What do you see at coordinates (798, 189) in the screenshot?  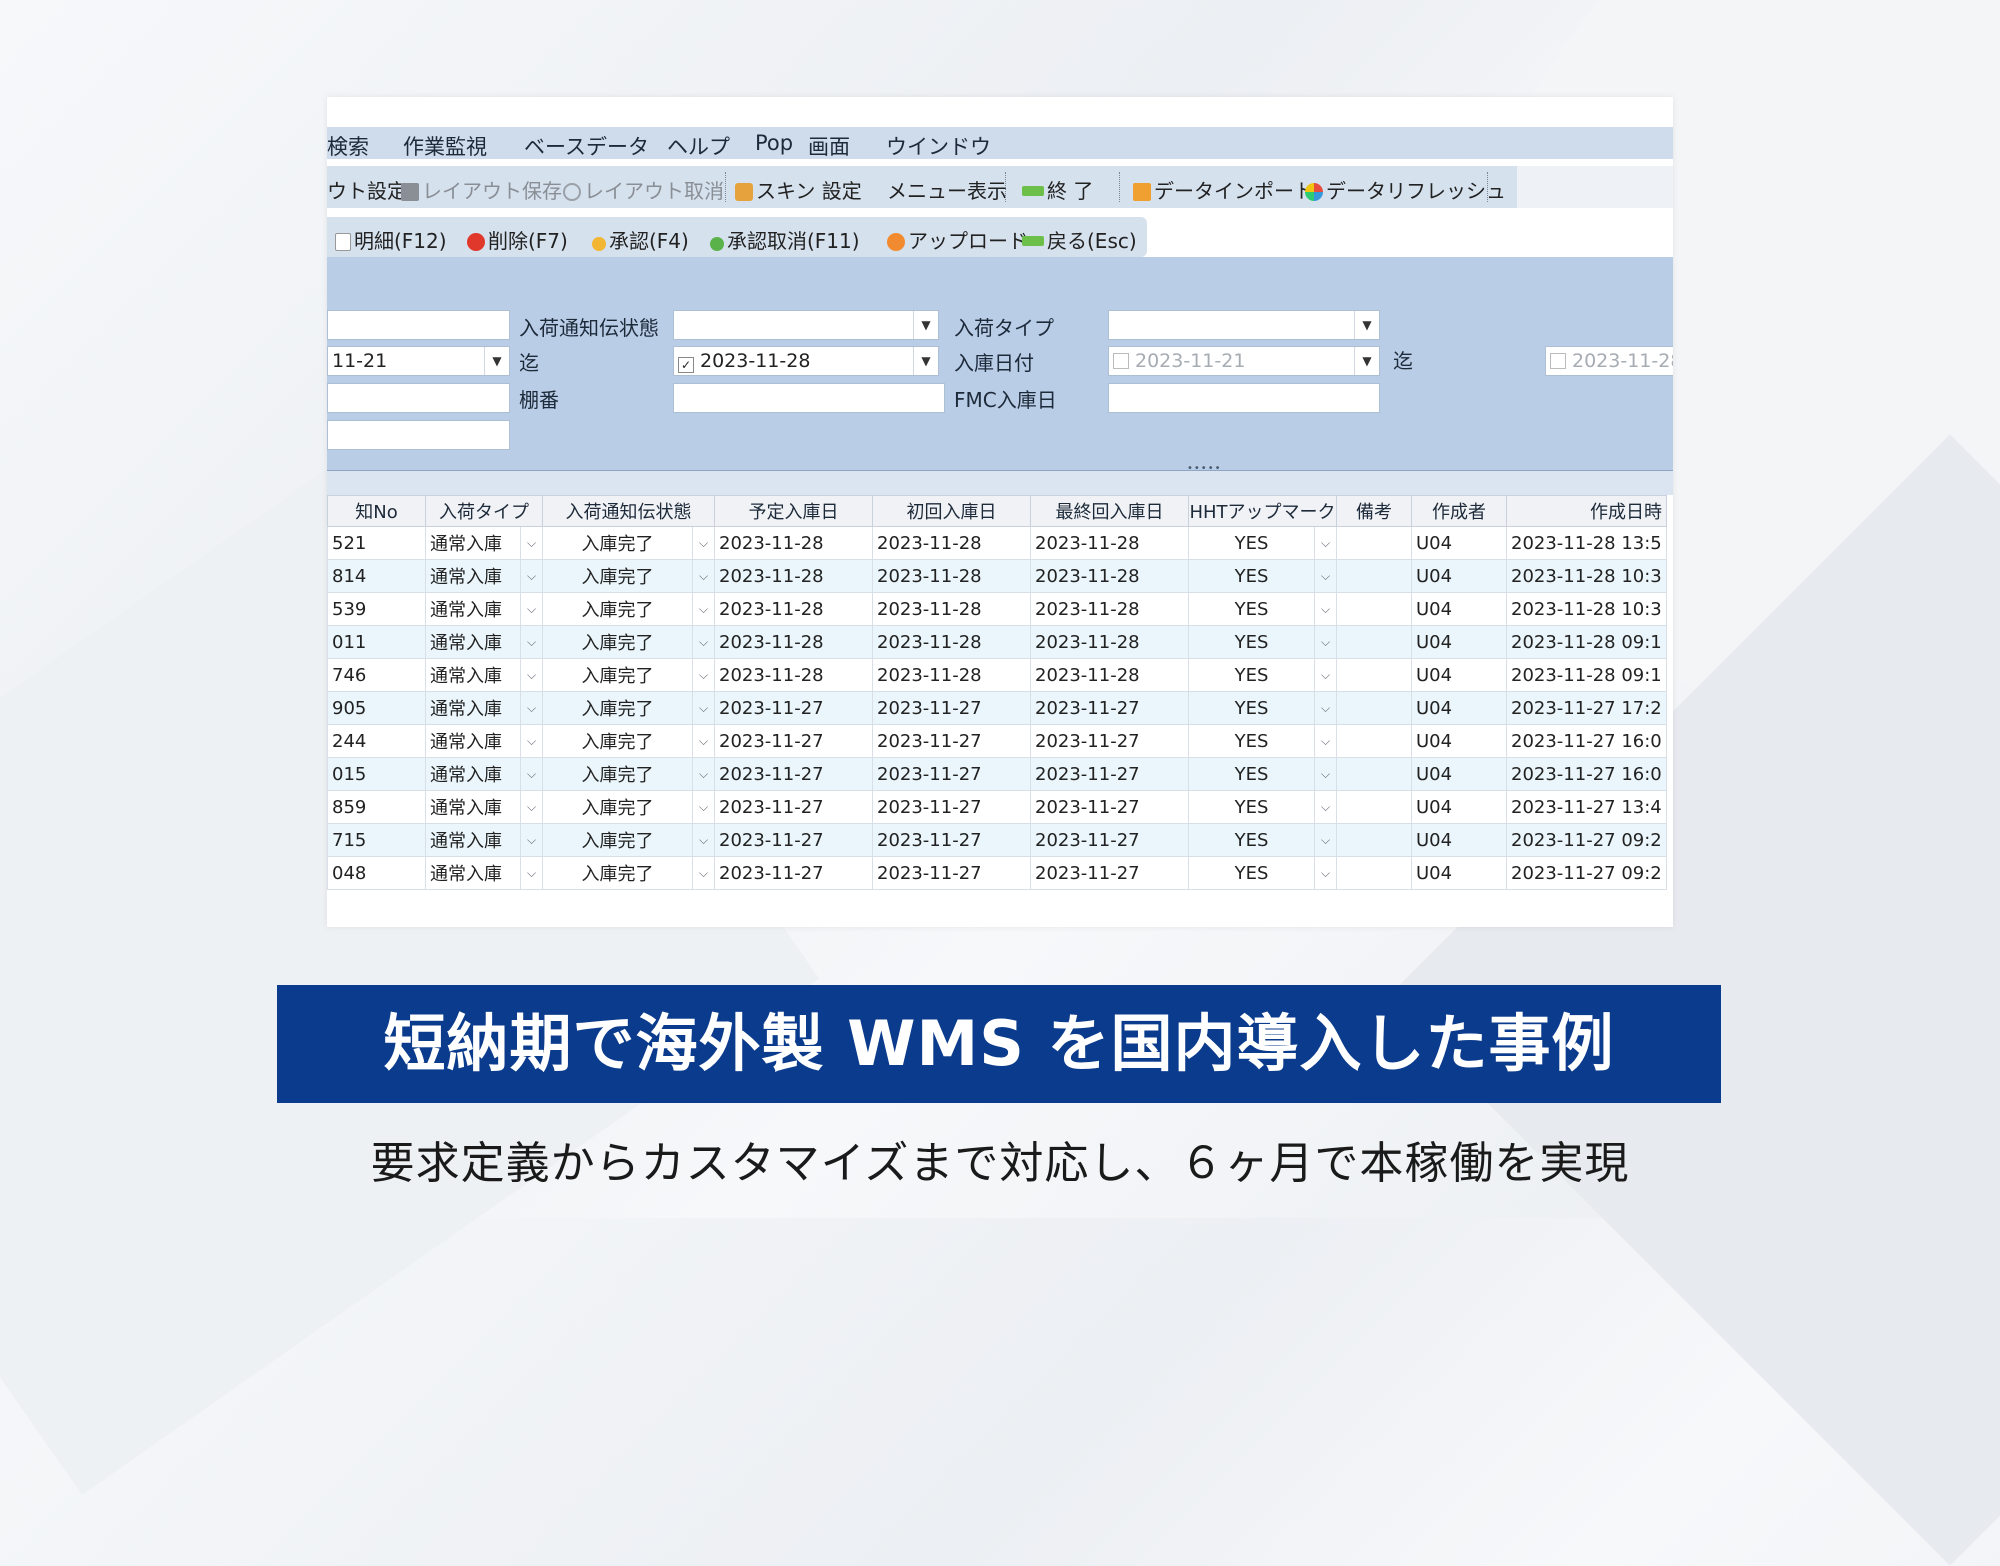 I see `skin-setting-button: スキン 設定` at bounding box center [798, 189].